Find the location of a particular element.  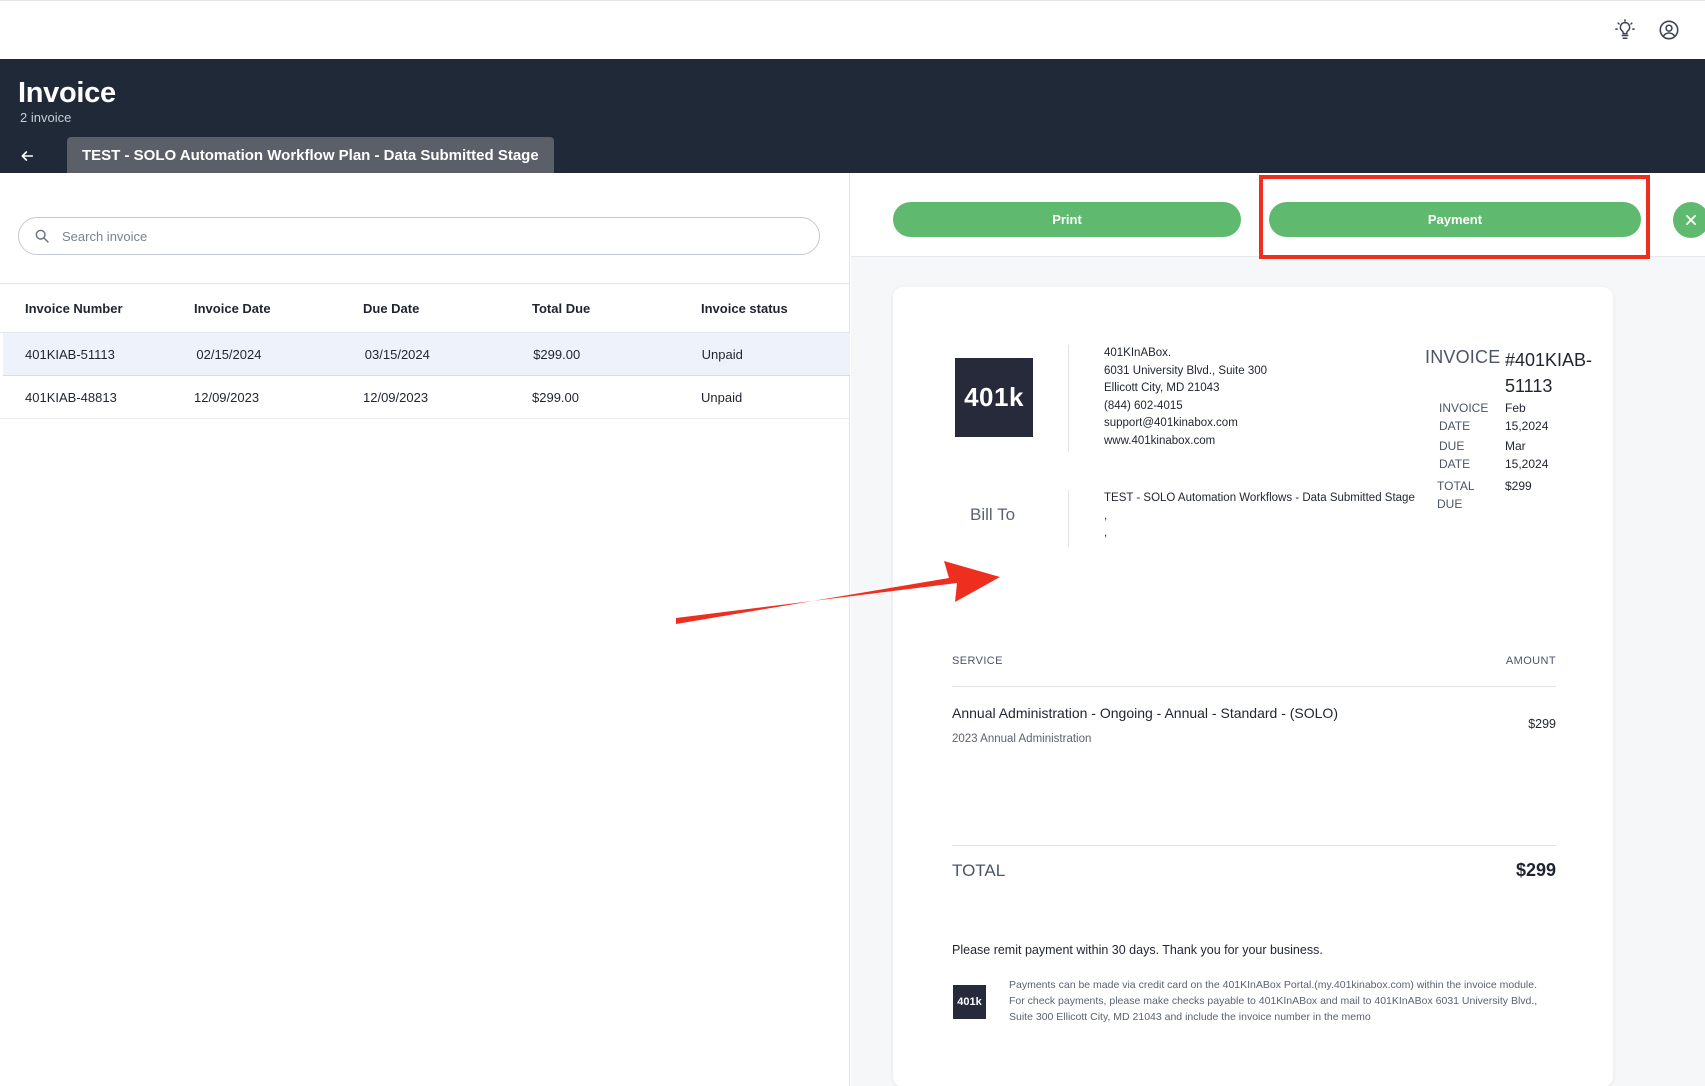

column-header-due-date: Due Date is located at coordinates (422, 308).